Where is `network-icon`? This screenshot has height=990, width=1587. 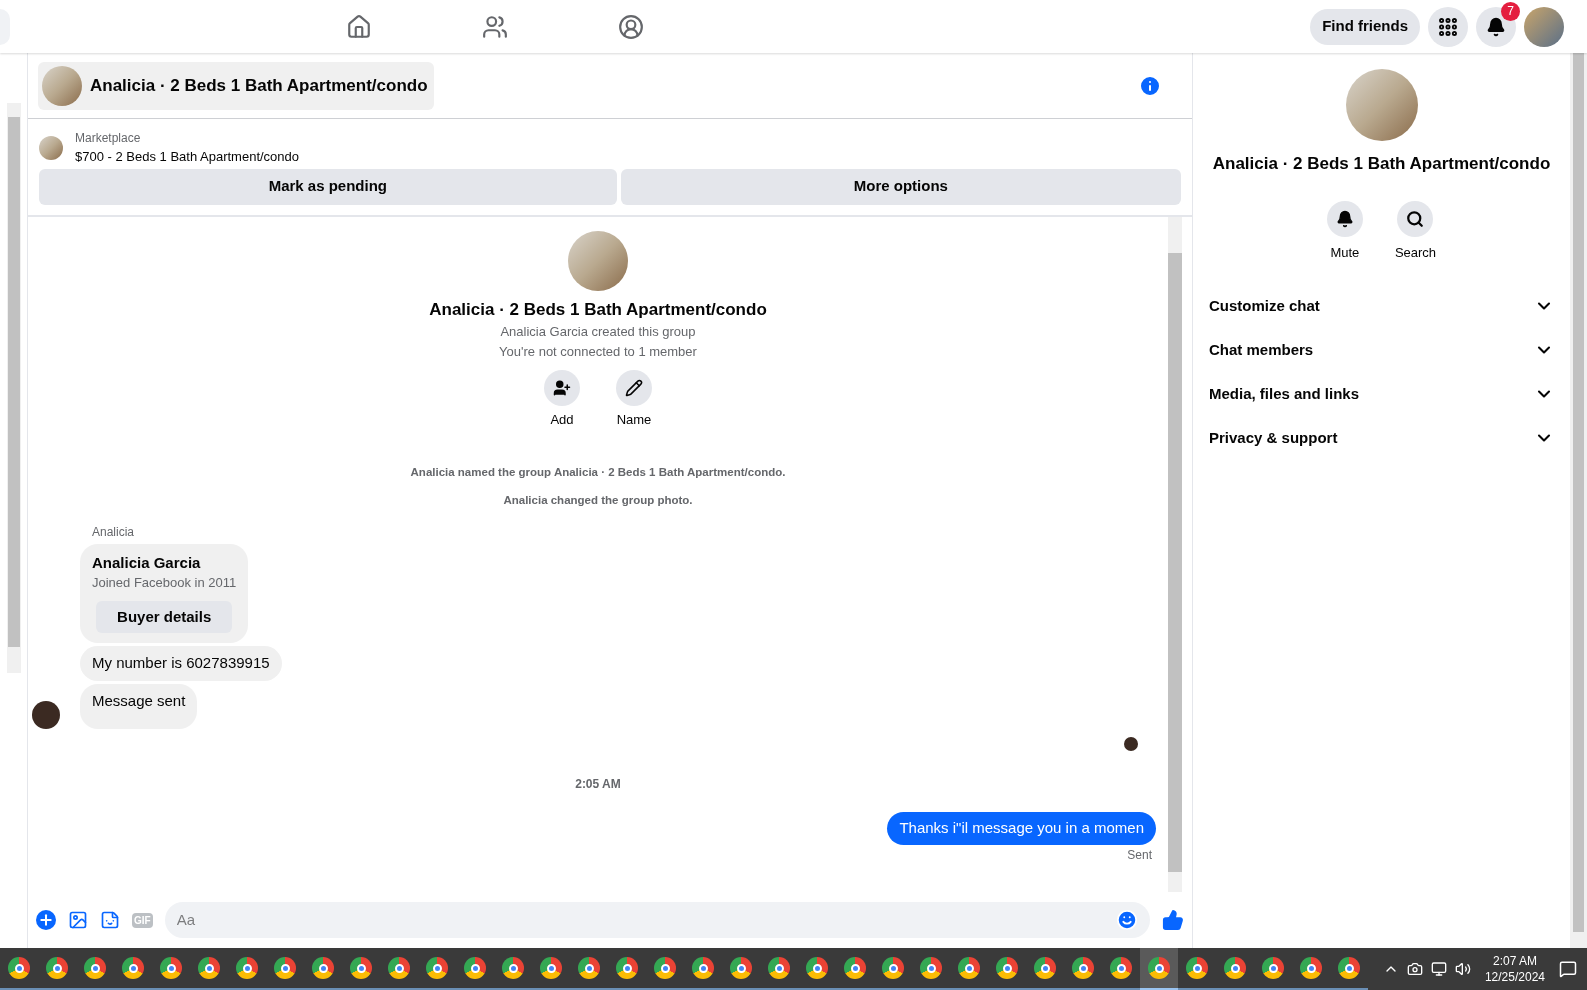
network-icon is located at coordinates (1438, 969).